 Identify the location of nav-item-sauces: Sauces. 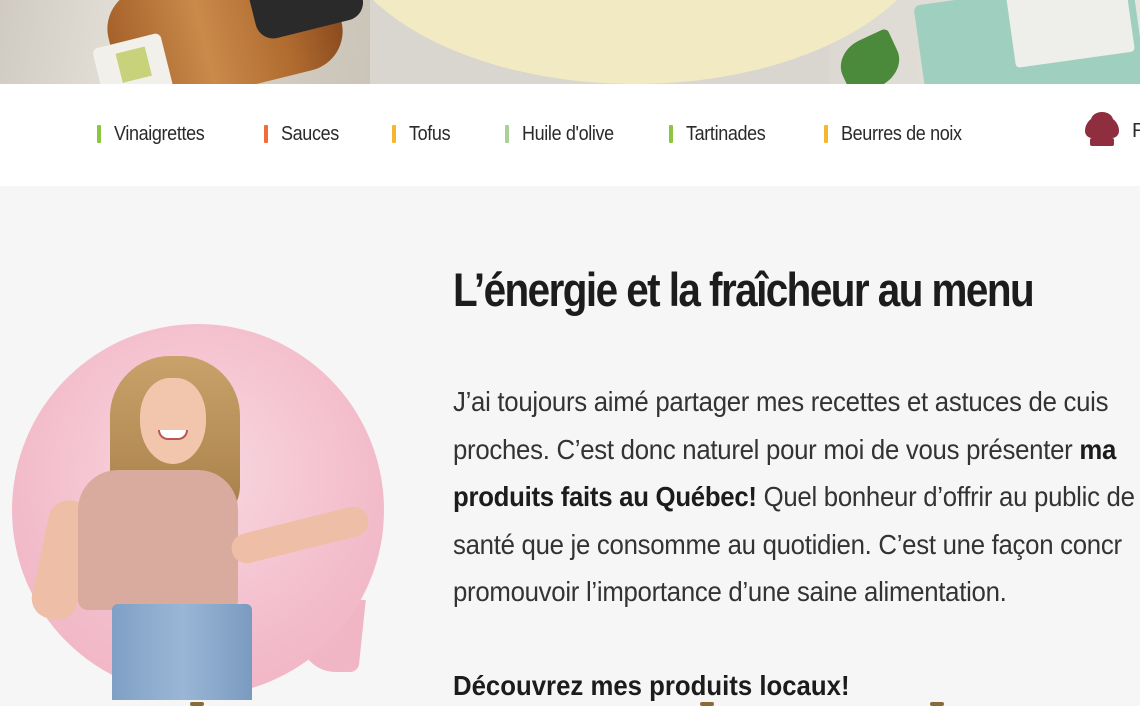
(304, 134).